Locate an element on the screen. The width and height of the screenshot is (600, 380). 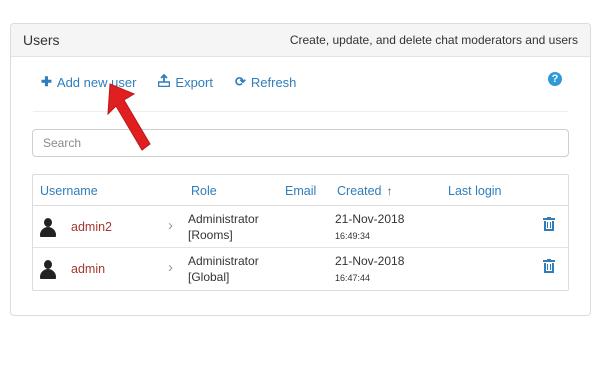
sort-ascending-icon: ↑ is located at coordinates (389, 191).